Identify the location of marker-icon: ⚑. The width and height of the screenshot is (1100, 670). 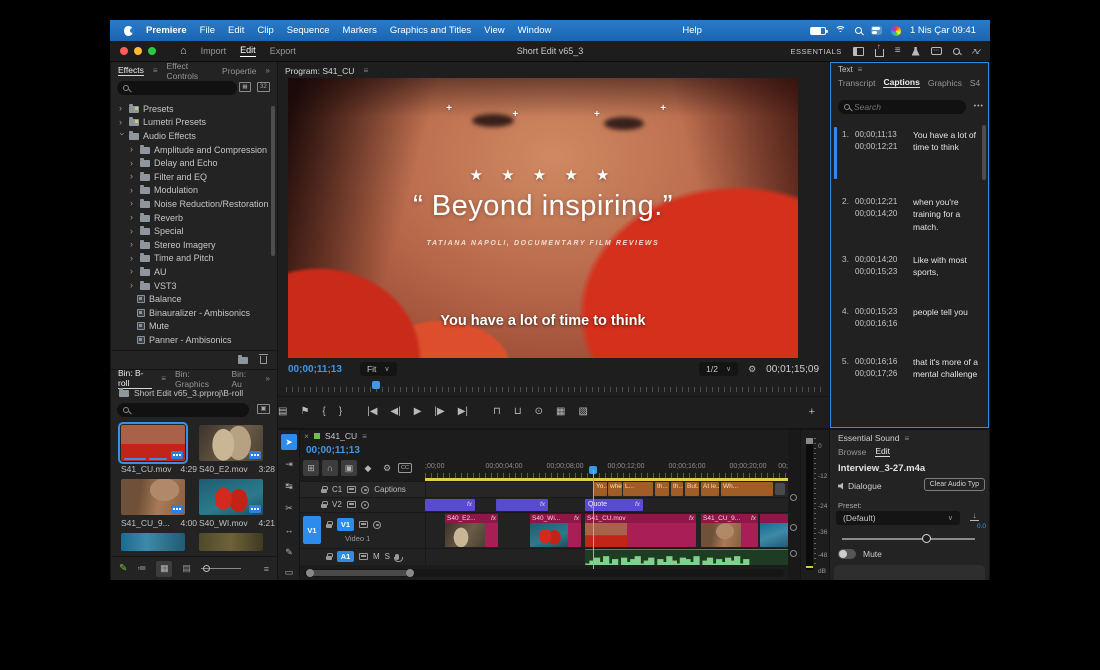
(304, 412).